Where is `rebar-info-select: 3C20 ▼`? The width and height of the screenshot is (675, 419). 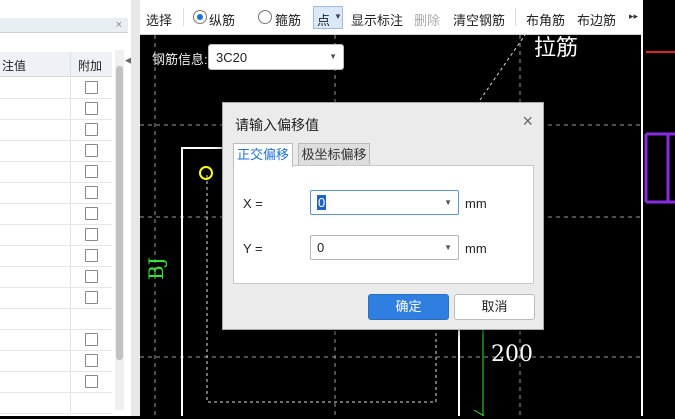 rebar-info-select: 3C20 ▼ is located at coordinates (276, 57).